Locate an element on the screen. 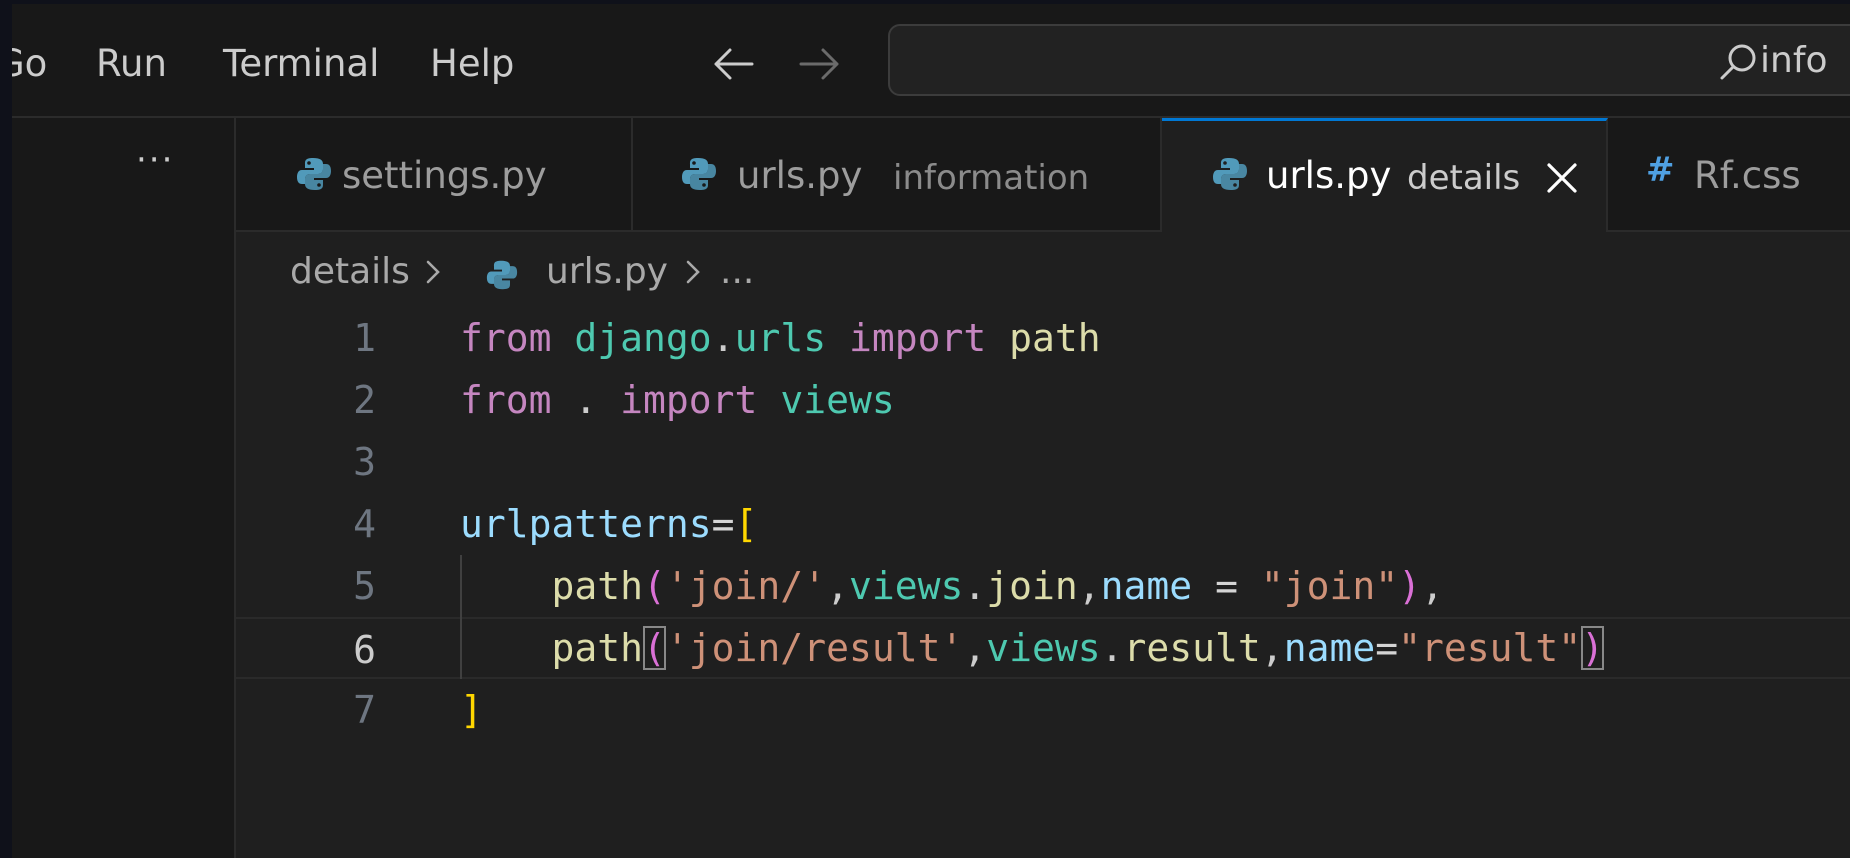 Image resolution: width=1850 pixels, height=858 pixels. tab-label: Rf.css is located at coordinates (1747, 175).